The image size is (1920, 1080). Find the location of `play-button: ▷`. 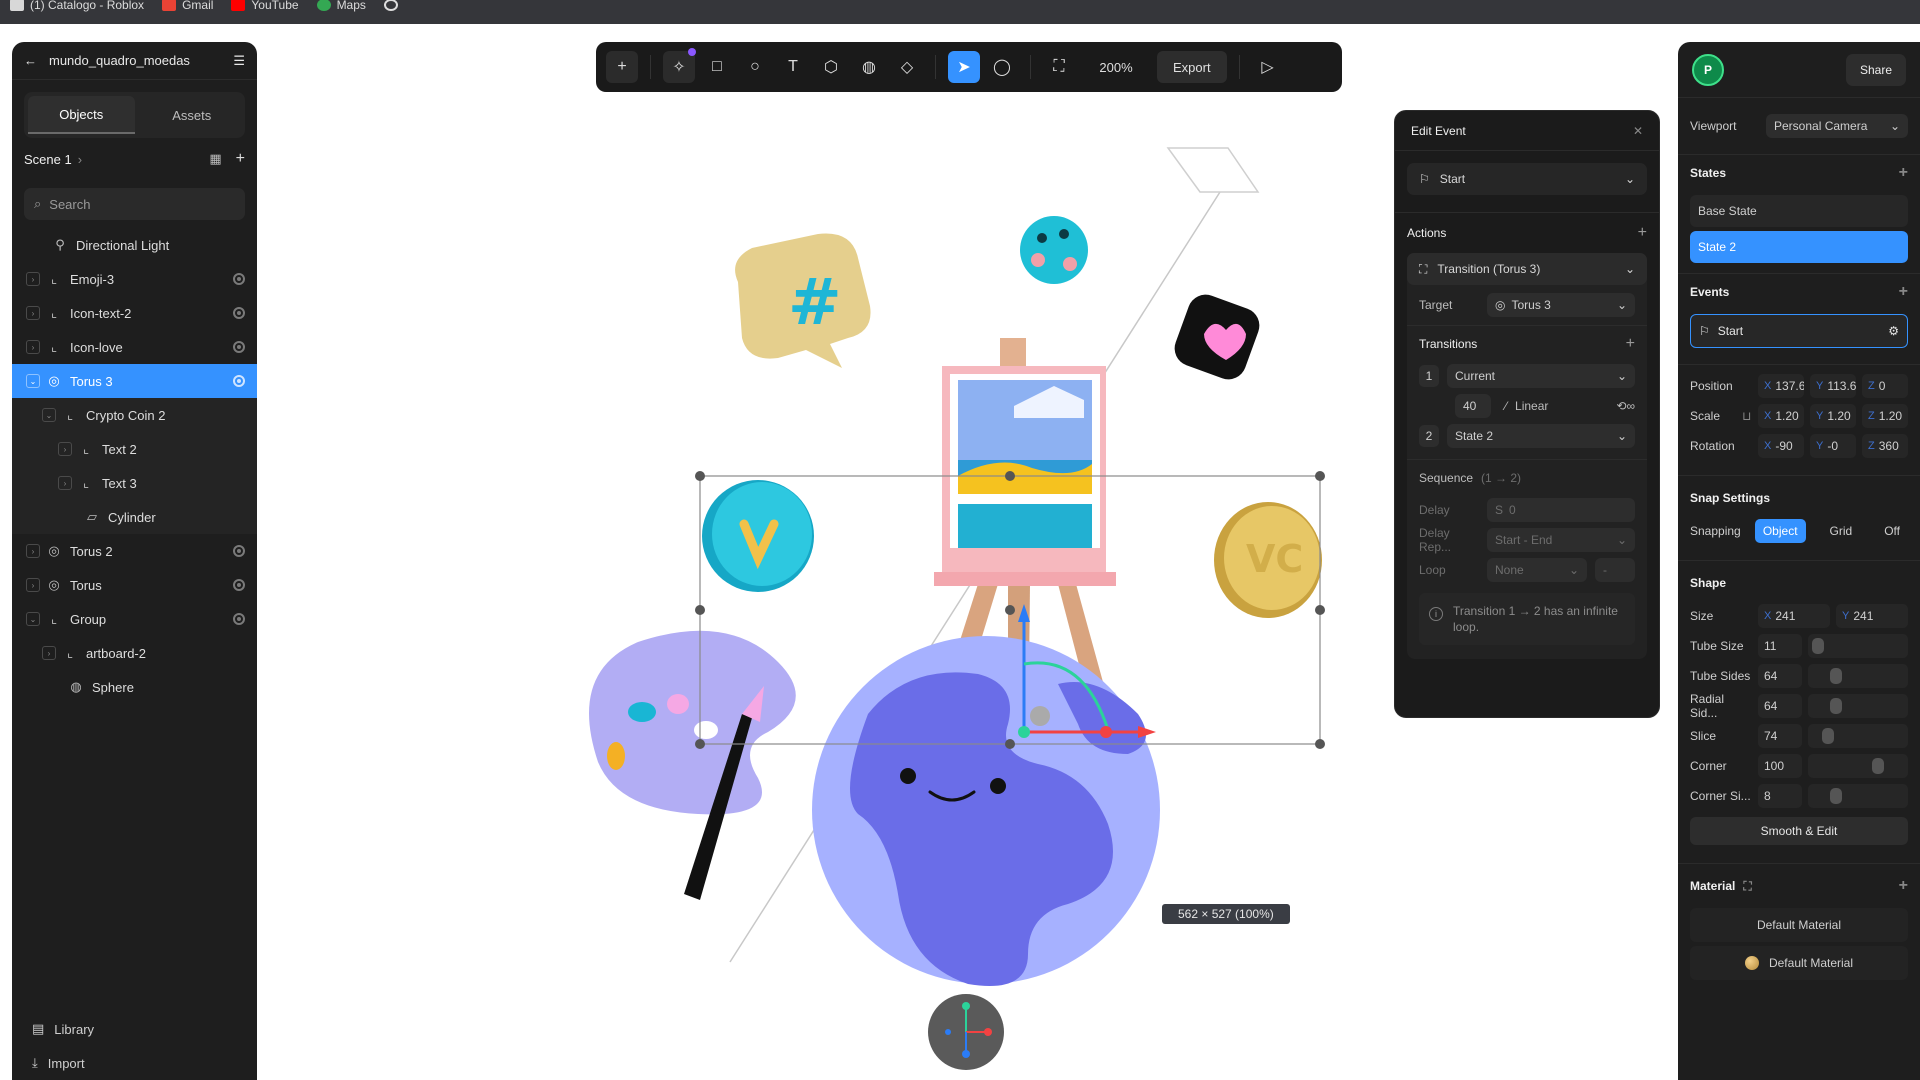

play-button: ▷ is located at coordinates (1268, 67).